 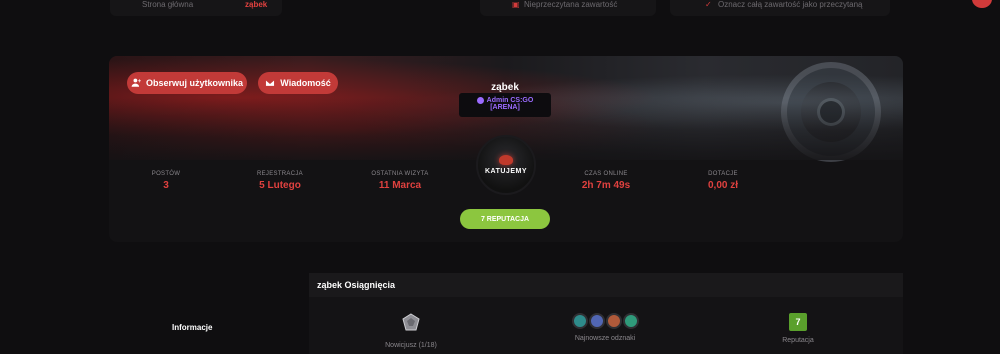 I want to click on stat-value: 5 Lutego, so click(x=280, y=185).